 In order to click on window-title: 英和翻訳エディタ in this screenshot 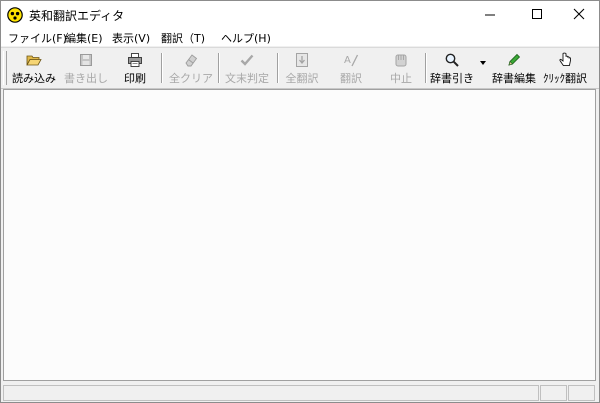, I will do `click(77, 16)`.